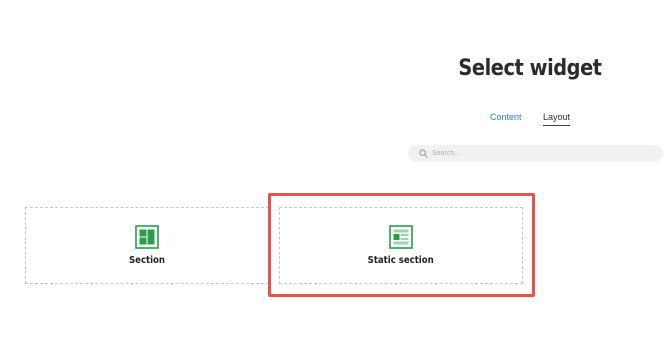  Describe the element at coordinates (423, 154) in the screenshot. I see `search-icon` at that location.